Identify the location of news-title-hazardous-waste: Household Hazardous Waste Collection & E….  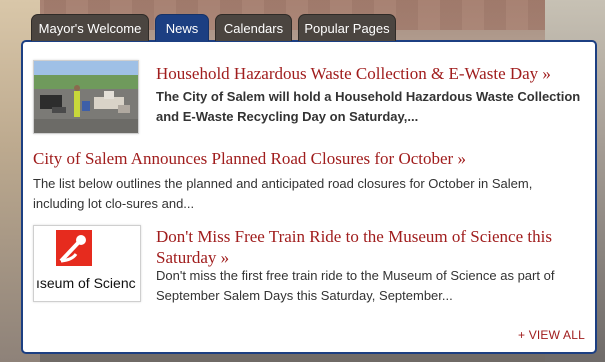
(371, 73).